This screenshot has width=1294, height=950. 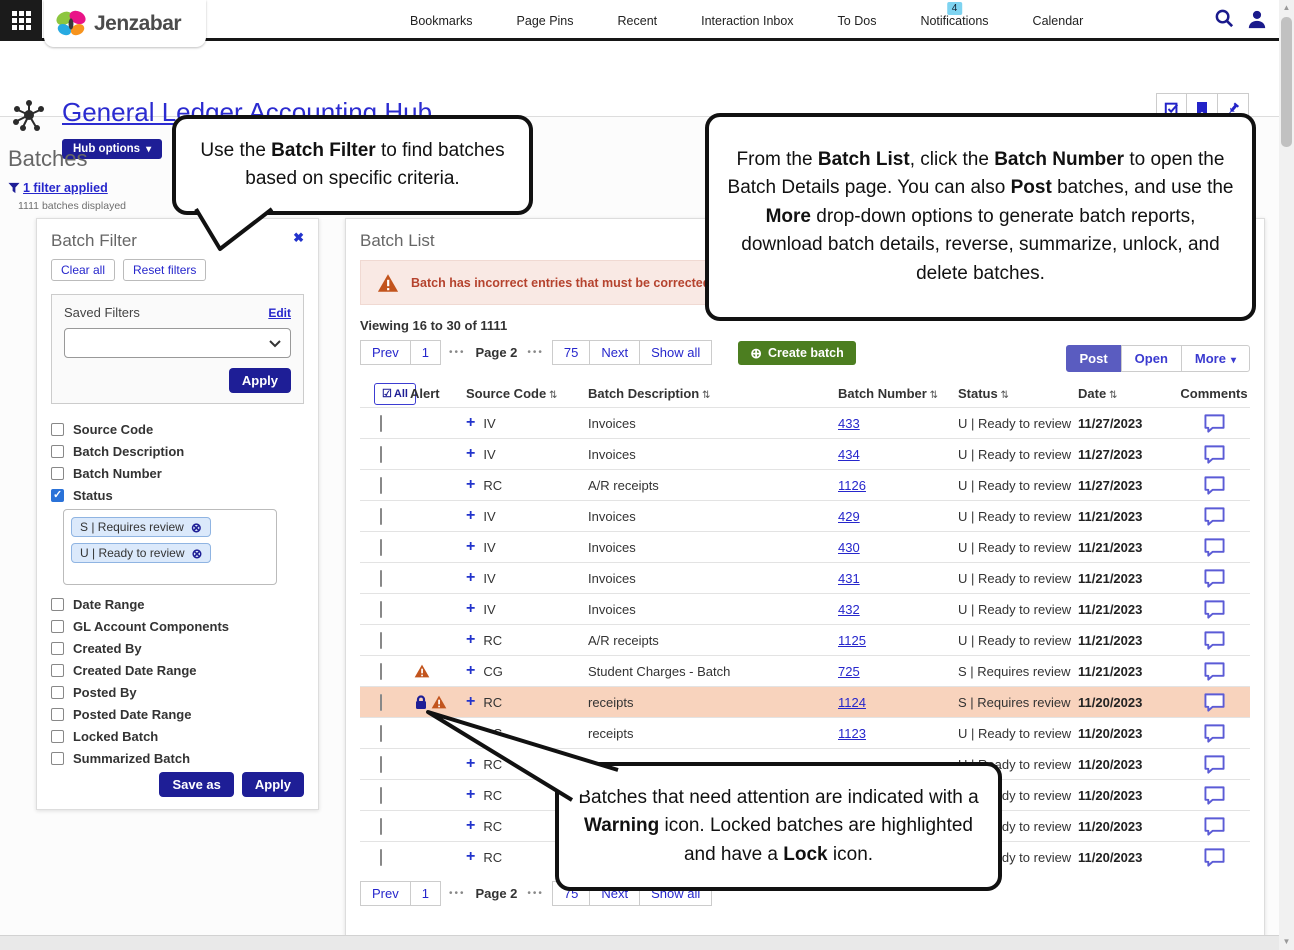 I want to click on batch-number-link: 431, so click(x=849, y=578).